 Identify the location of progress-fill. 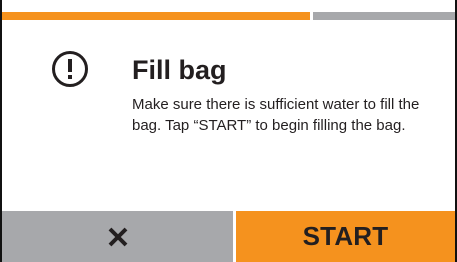
(156, 16).